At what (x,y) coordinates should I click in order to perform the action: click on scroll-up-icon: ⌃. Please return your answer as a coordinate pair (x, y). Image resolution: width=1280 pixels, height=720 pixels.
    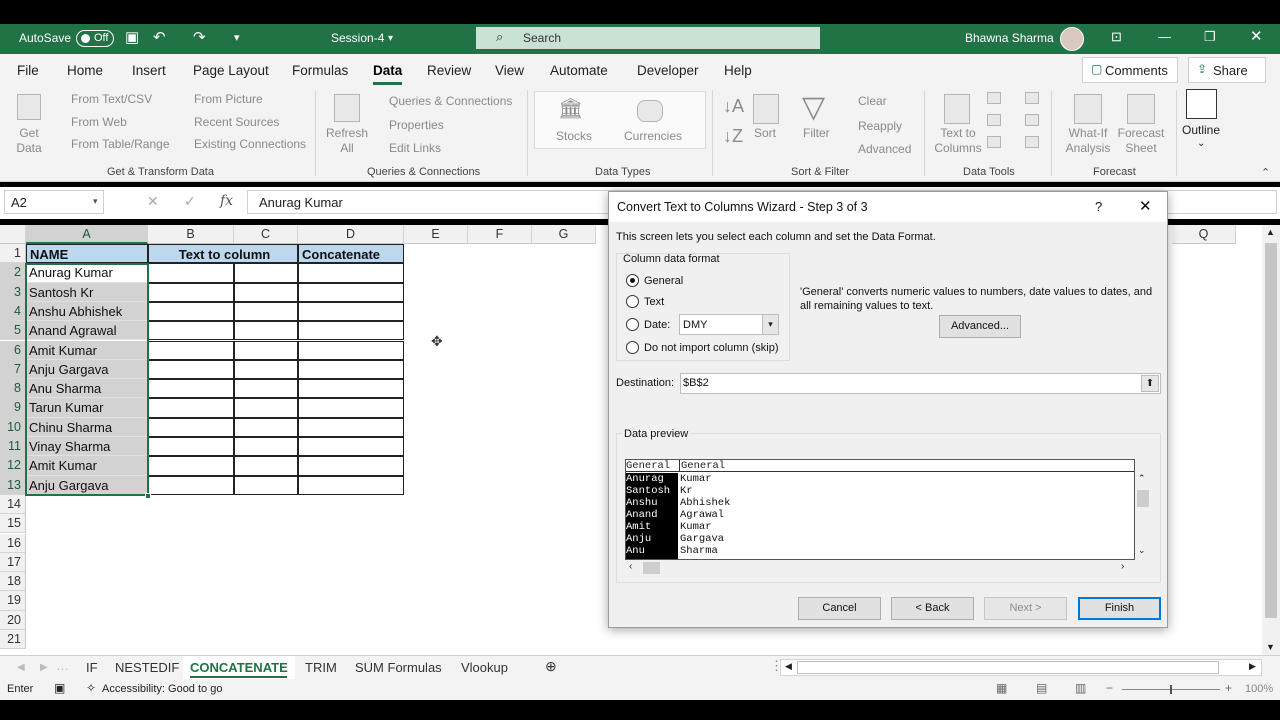
    Looking at the image, I should click on (1142, 478).